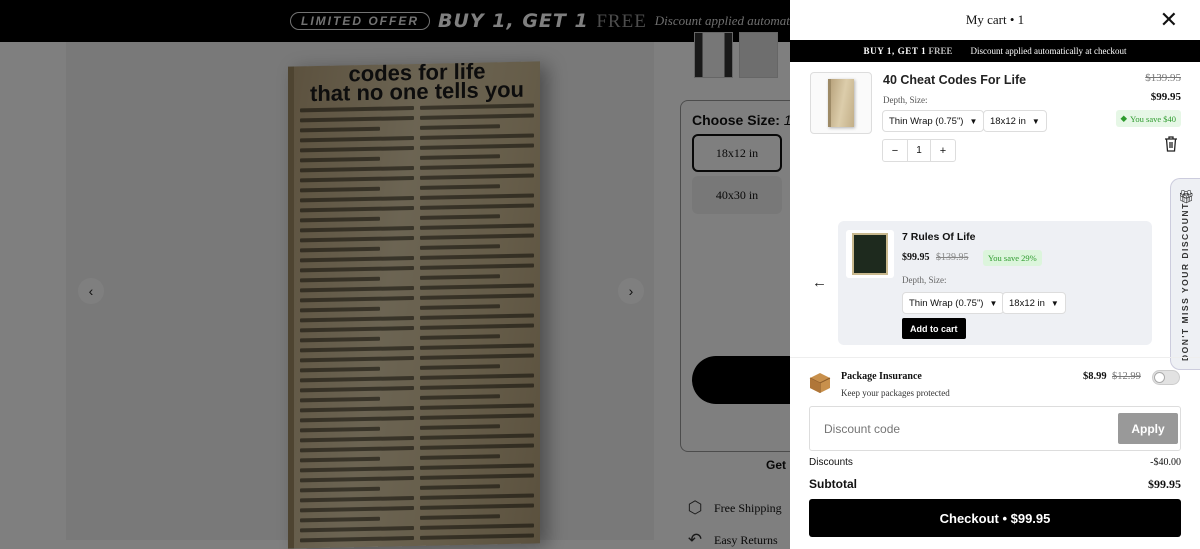  Describe the element at coordinates (1124, 118) in the screenshot. I see `tag-icon: ◆` at that location.